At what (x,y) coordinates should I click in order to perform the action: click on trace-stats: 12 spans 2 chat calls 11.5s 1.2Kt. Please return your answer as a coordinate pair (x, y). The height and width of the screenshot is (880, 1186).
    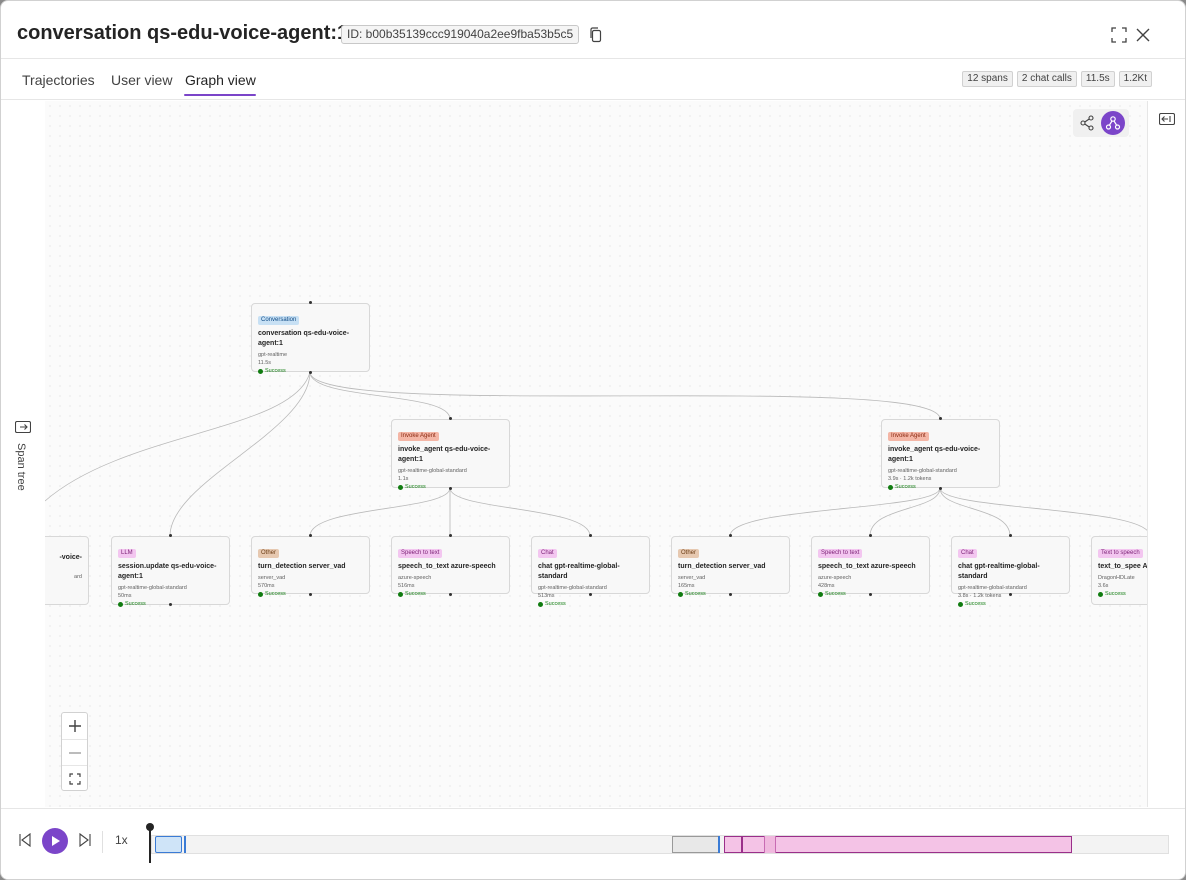
    Looking at the image, I should click on (1057, 79).